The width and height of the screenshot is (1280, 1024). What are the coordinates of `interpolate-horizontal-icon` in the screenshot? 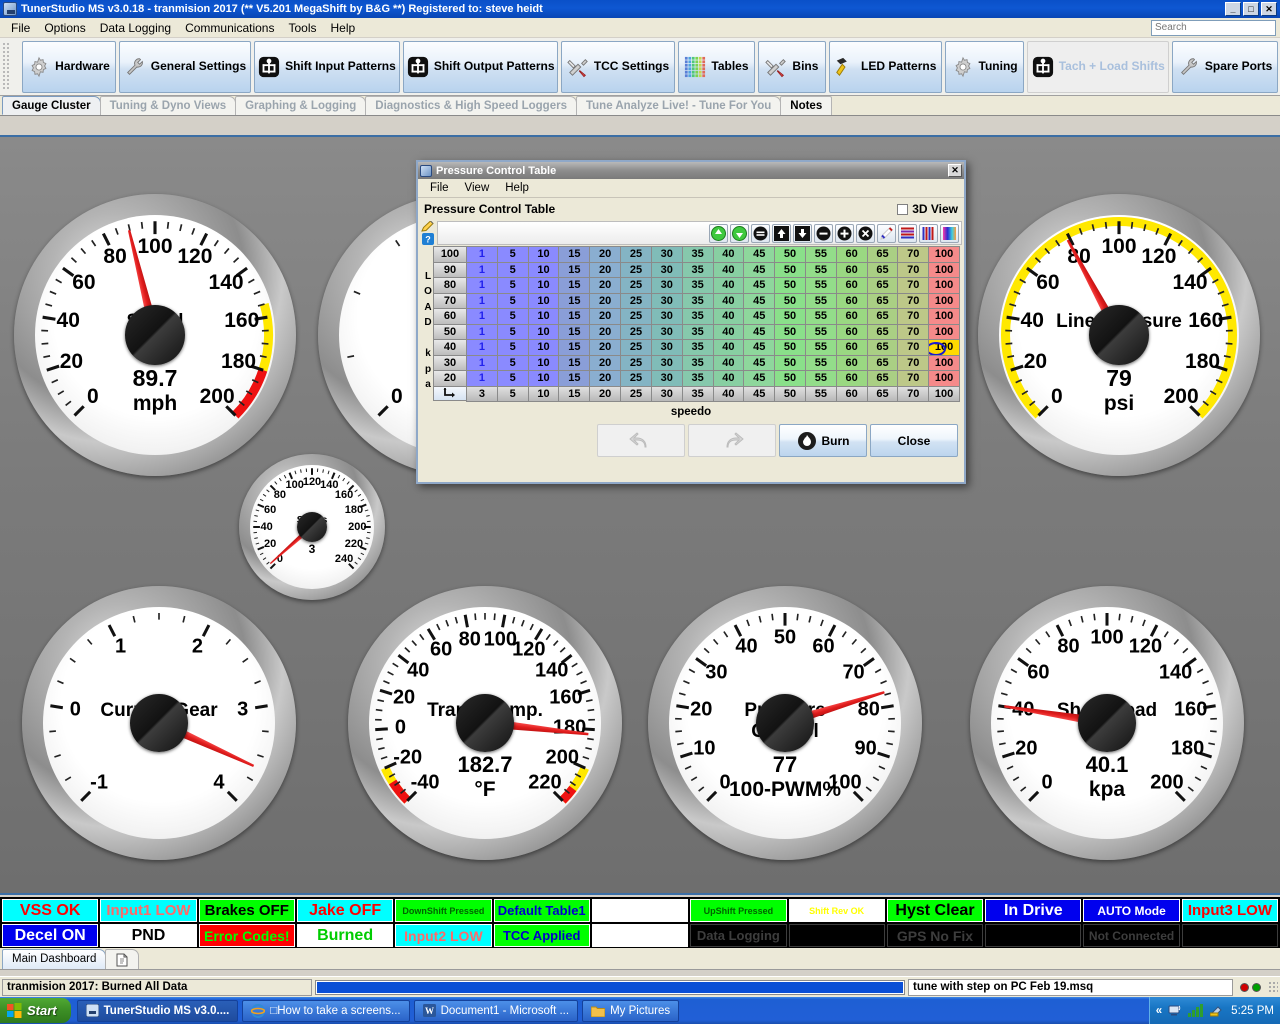 It's located at (760, 233).